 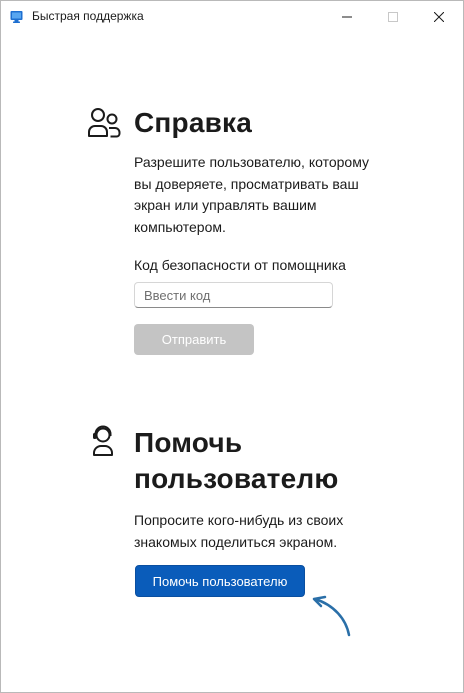 What do you see at coordinates (194, 339) in the screenshot?
I see `submit-button: Отправить` at bounding box center [194, 339].